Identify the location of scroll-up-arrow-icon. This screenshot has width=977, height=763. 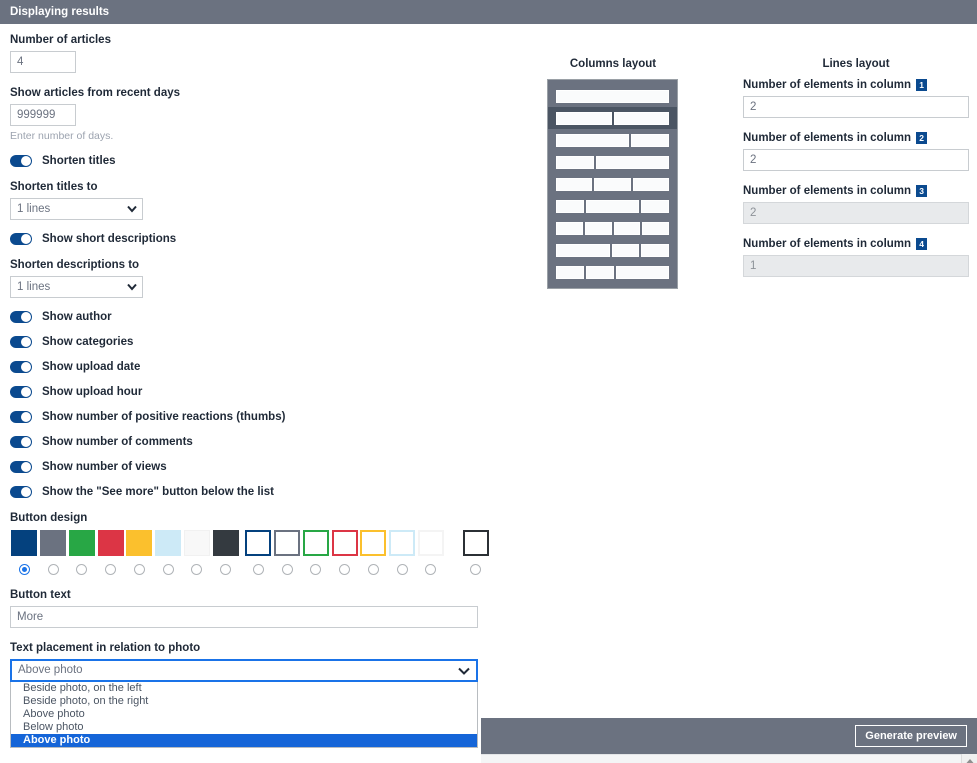
(969, 758).